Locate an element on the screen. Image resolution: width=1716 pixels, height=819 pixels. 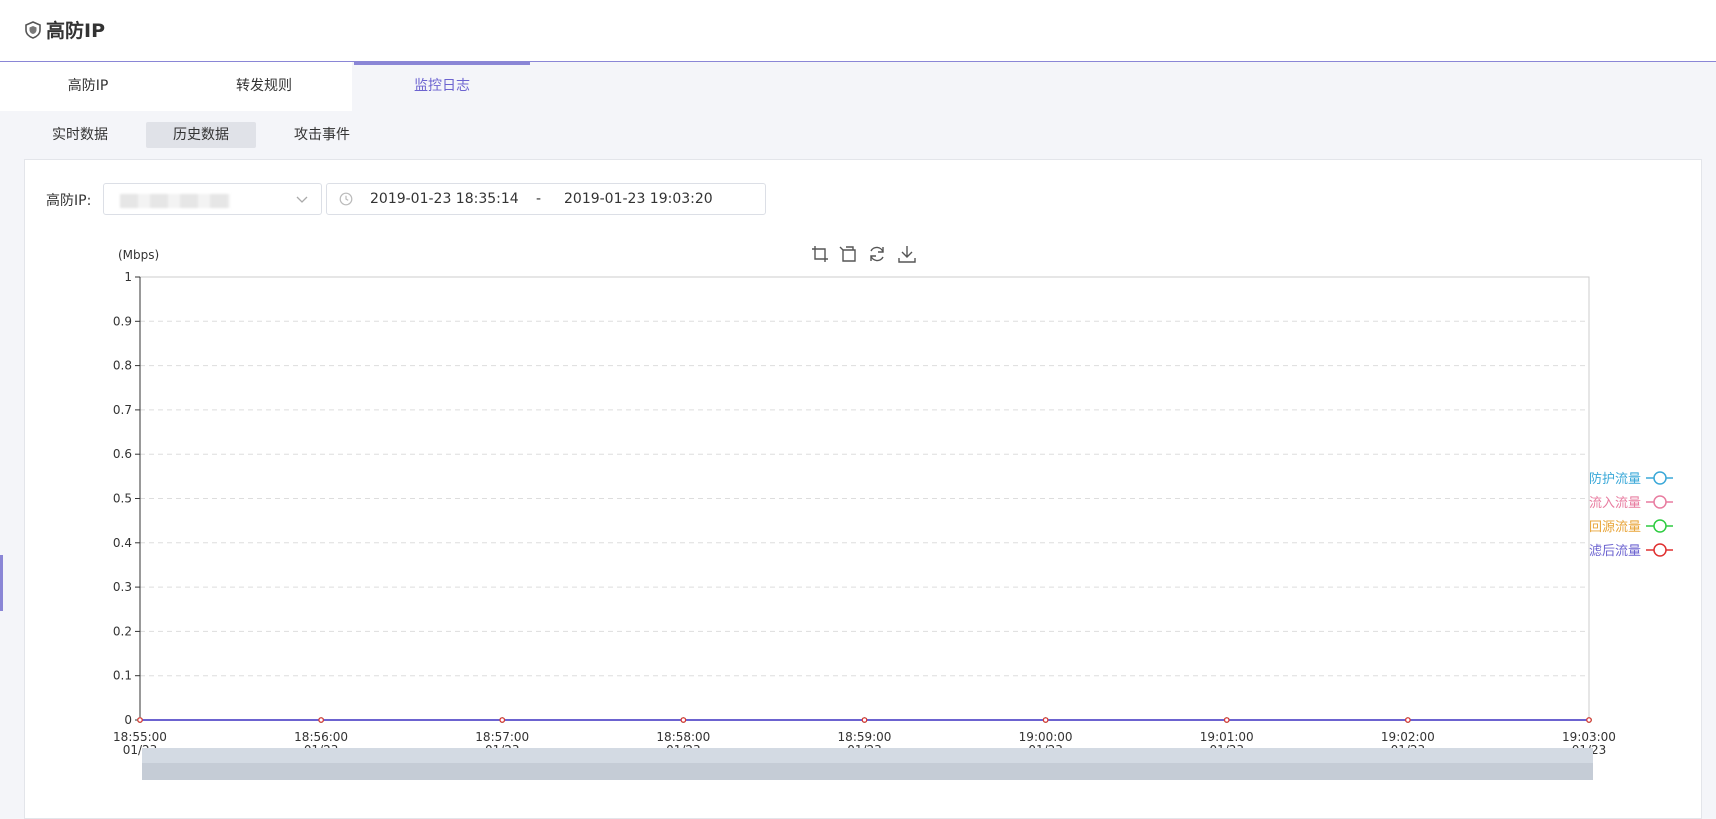
legend-item-label: 滤后流量 is located at coordinates (1615, 551).